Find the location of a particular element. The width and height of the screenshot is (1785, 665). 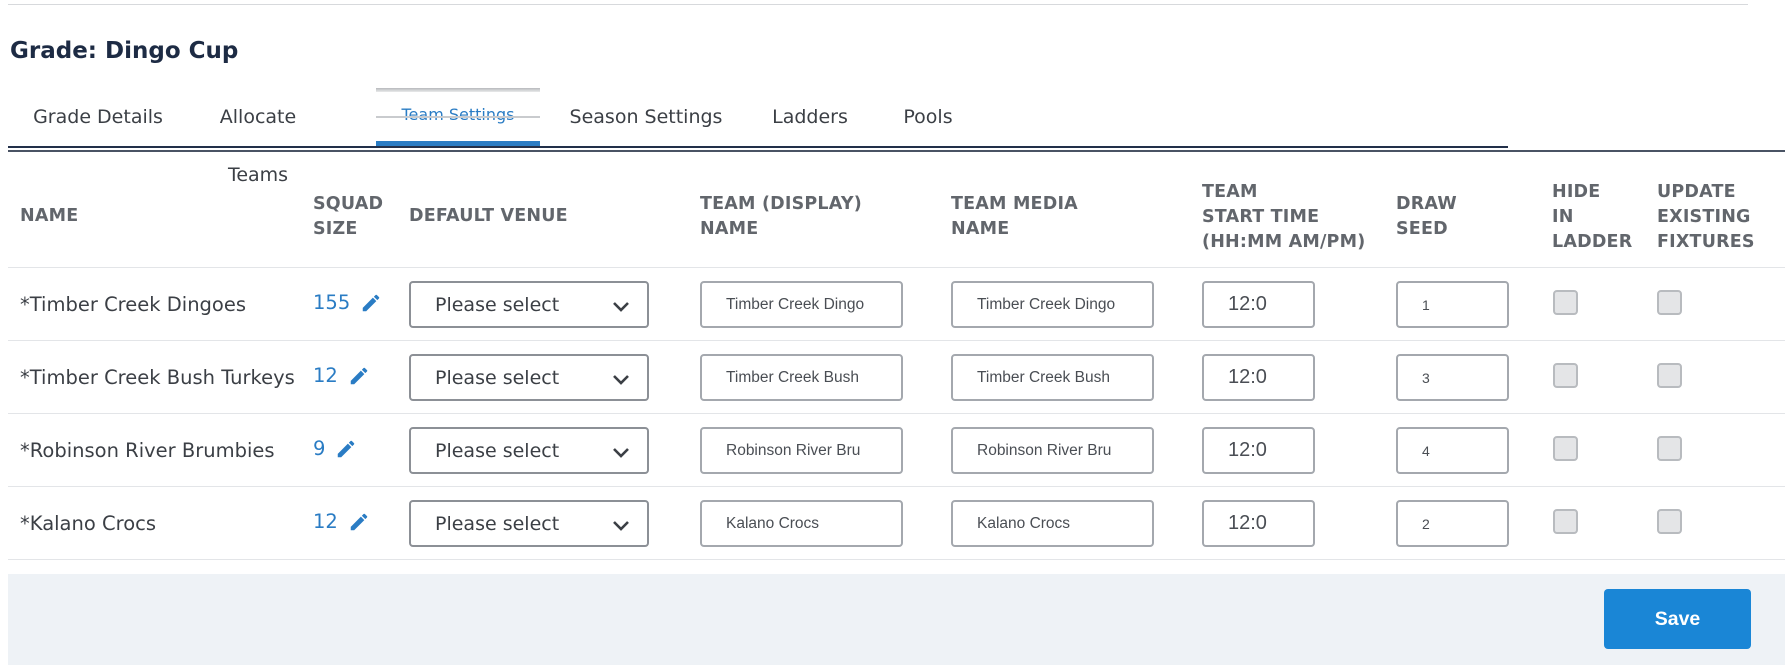

squad-size-link: 9 is located at coordinates (335, 448).